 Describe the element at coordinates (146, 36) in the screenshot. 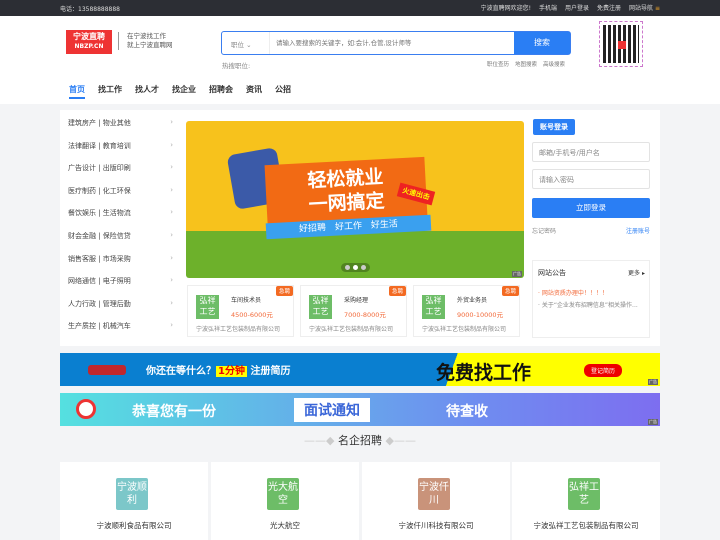

I see `slogan-line1: 在宁波找工作` at that location.